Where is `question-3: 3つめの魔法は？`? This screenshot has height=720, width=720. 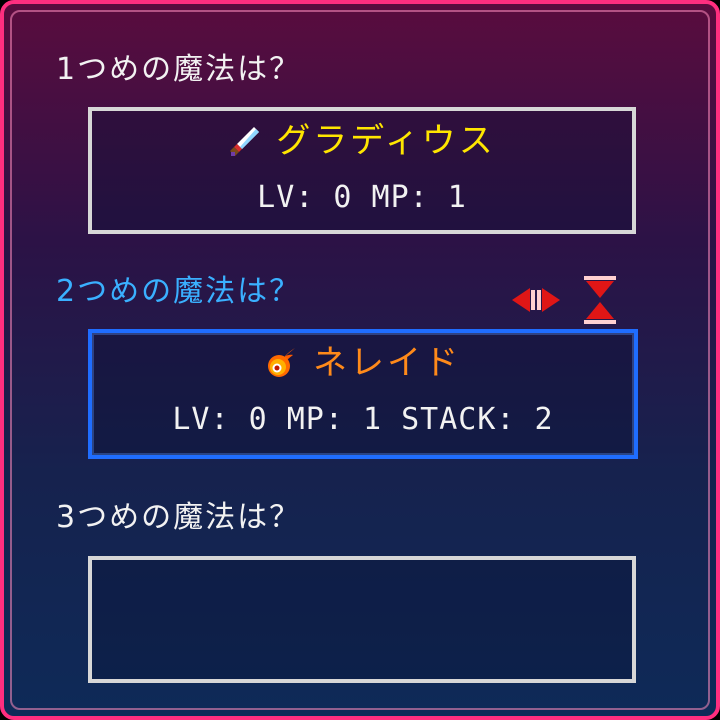 question-3: 3つめの魔法は？ is located at coordinates (179, 517).